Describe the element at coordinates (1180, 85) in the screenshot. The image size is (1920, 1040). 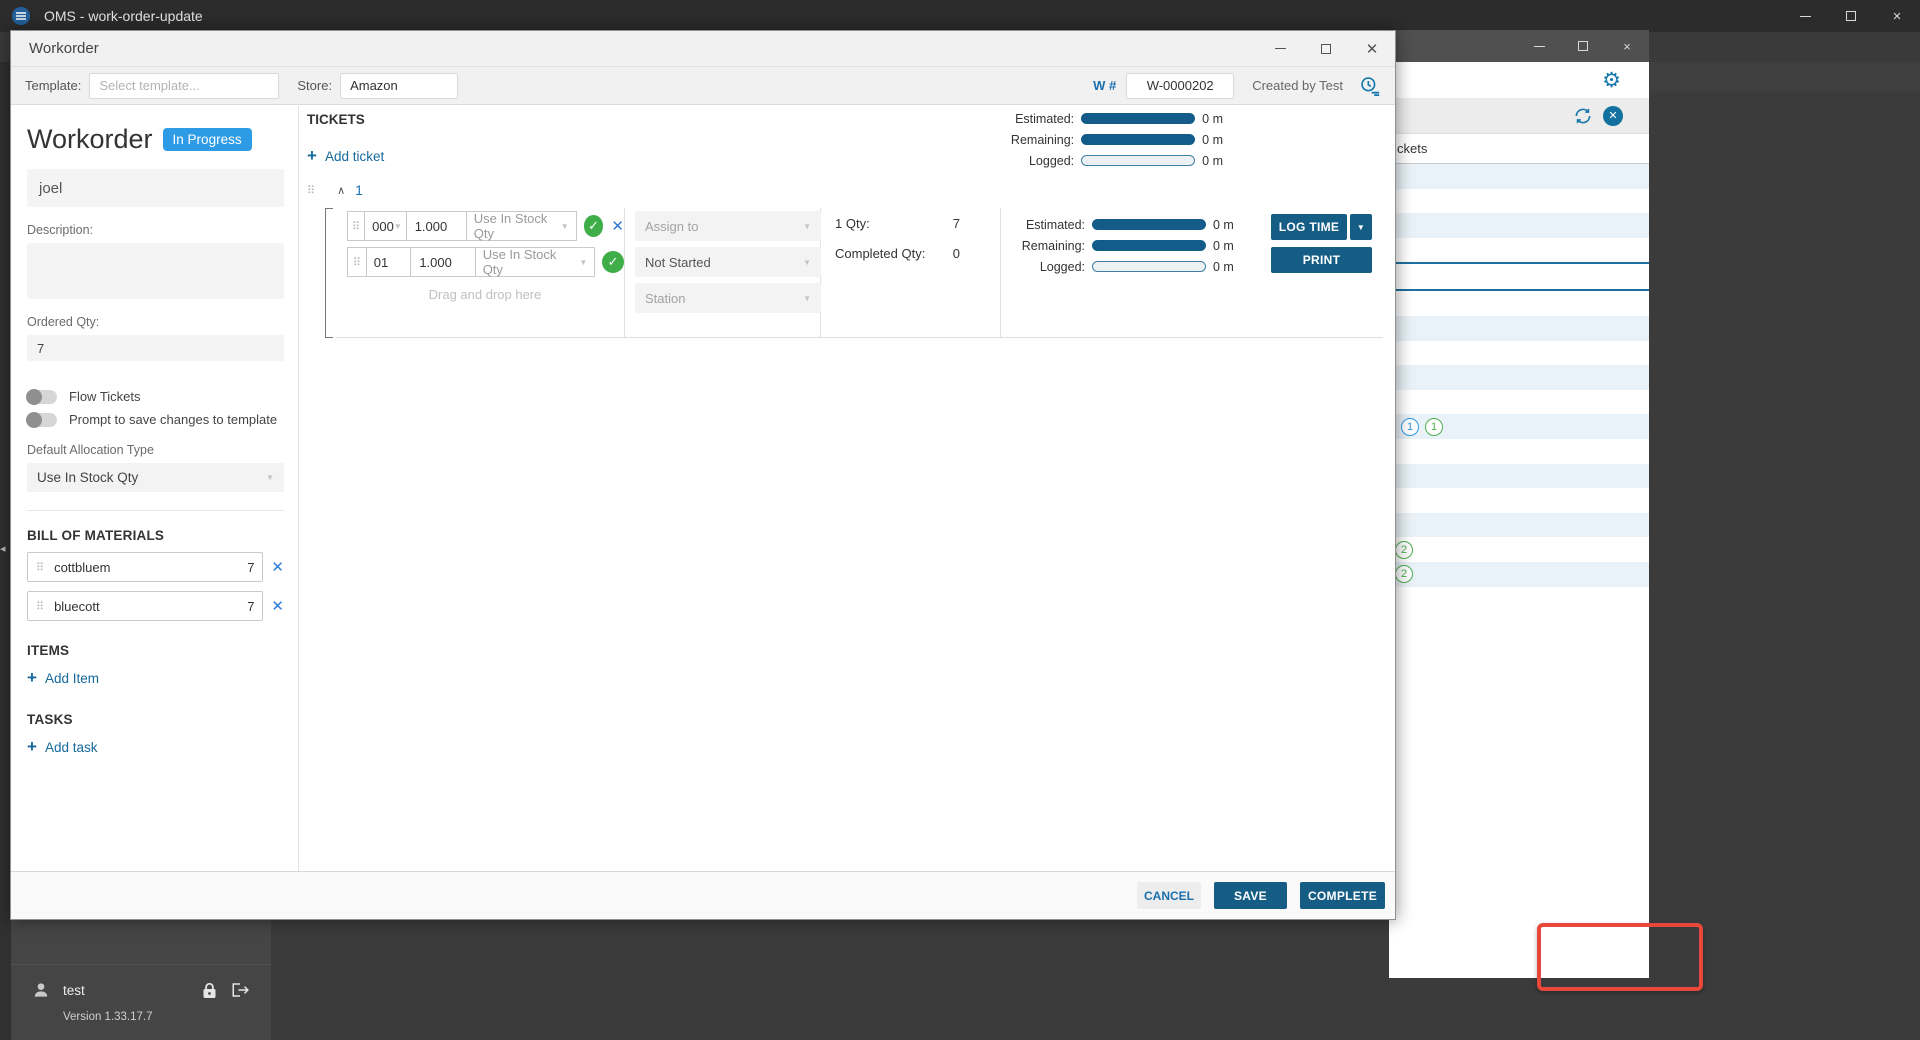
I see `workorder-number-input: W-0000202` at that location.